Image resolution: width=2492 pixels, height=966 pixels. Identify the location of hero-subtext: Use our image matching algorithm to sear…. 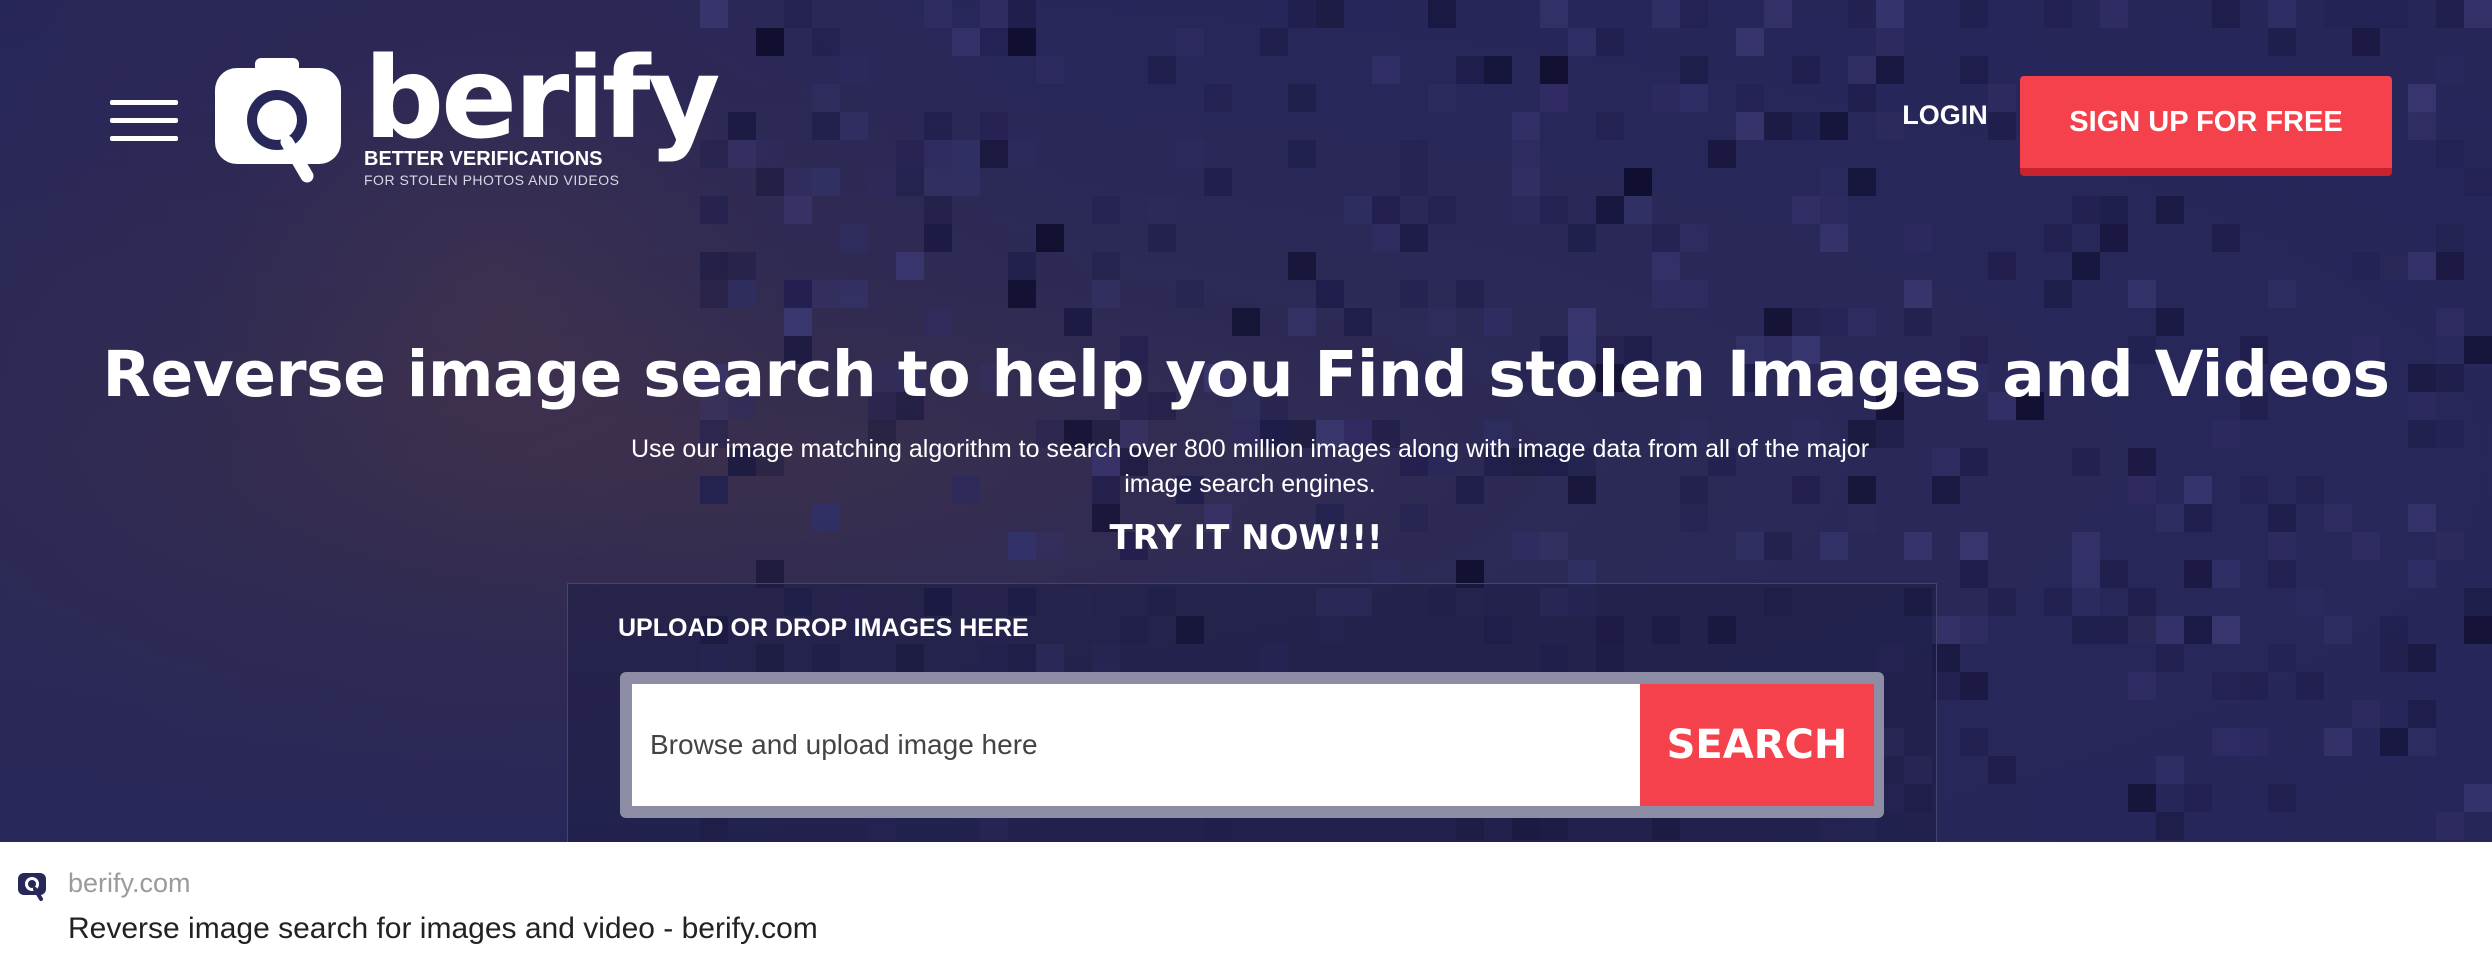
(1250, 466).